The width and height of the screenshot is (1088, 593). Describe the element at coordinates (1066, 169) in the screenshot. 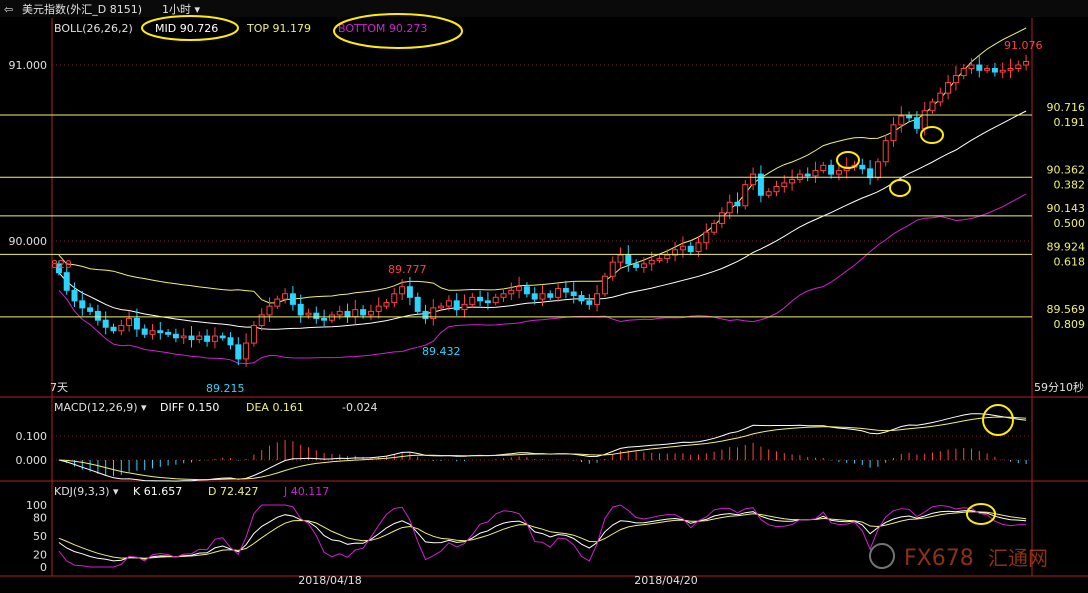

I see `fib-price-label: 90.362` at that location.